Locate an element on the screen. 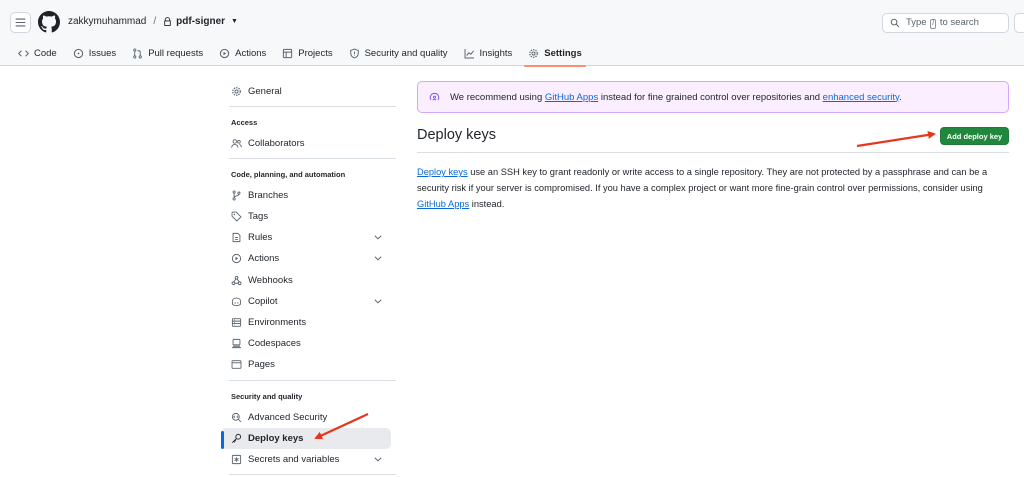  hamburger-icon is located at coordinates (20, 22).